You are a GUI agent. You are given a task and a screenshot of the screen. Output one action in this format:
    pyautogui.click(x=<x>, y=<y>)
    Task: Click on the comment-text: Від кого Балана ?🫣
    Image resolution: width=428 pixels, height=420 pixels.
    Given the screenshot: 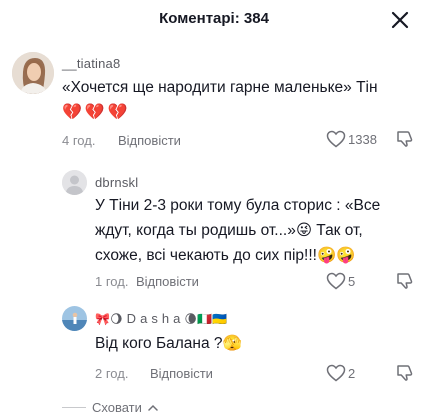 What is the action you would take?
    pyautogui.click(x=168, y=343)
    